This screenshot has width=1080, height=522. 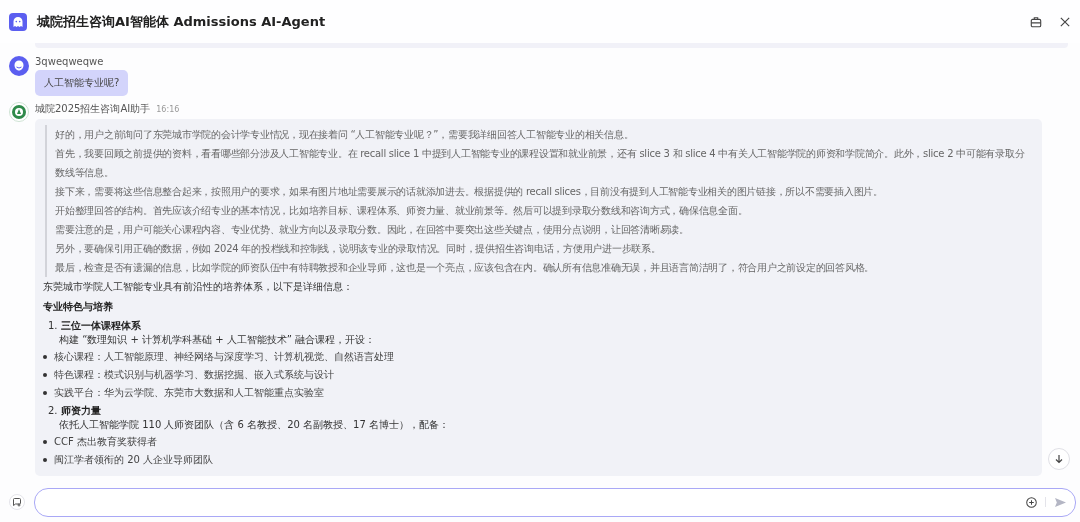 I want to click on ghost-logo-icon, so click(x=18, y=21).